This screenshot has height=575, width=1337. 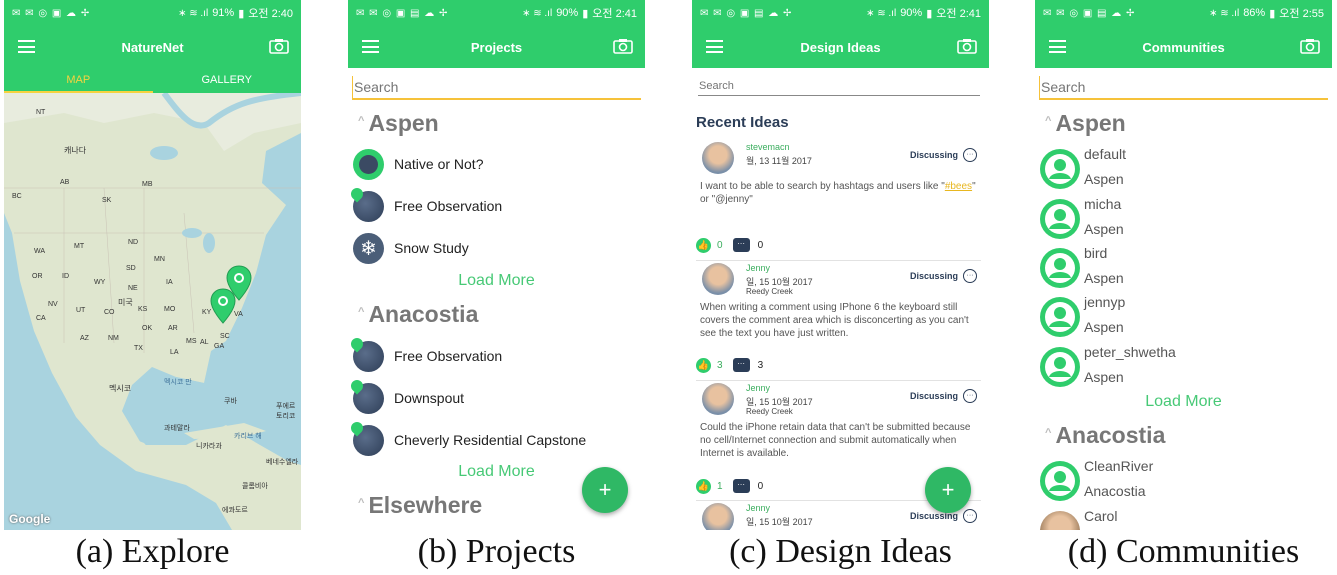 I want to click on member-item: CleanRiver Anacostia, so click(x=1182, y=480).